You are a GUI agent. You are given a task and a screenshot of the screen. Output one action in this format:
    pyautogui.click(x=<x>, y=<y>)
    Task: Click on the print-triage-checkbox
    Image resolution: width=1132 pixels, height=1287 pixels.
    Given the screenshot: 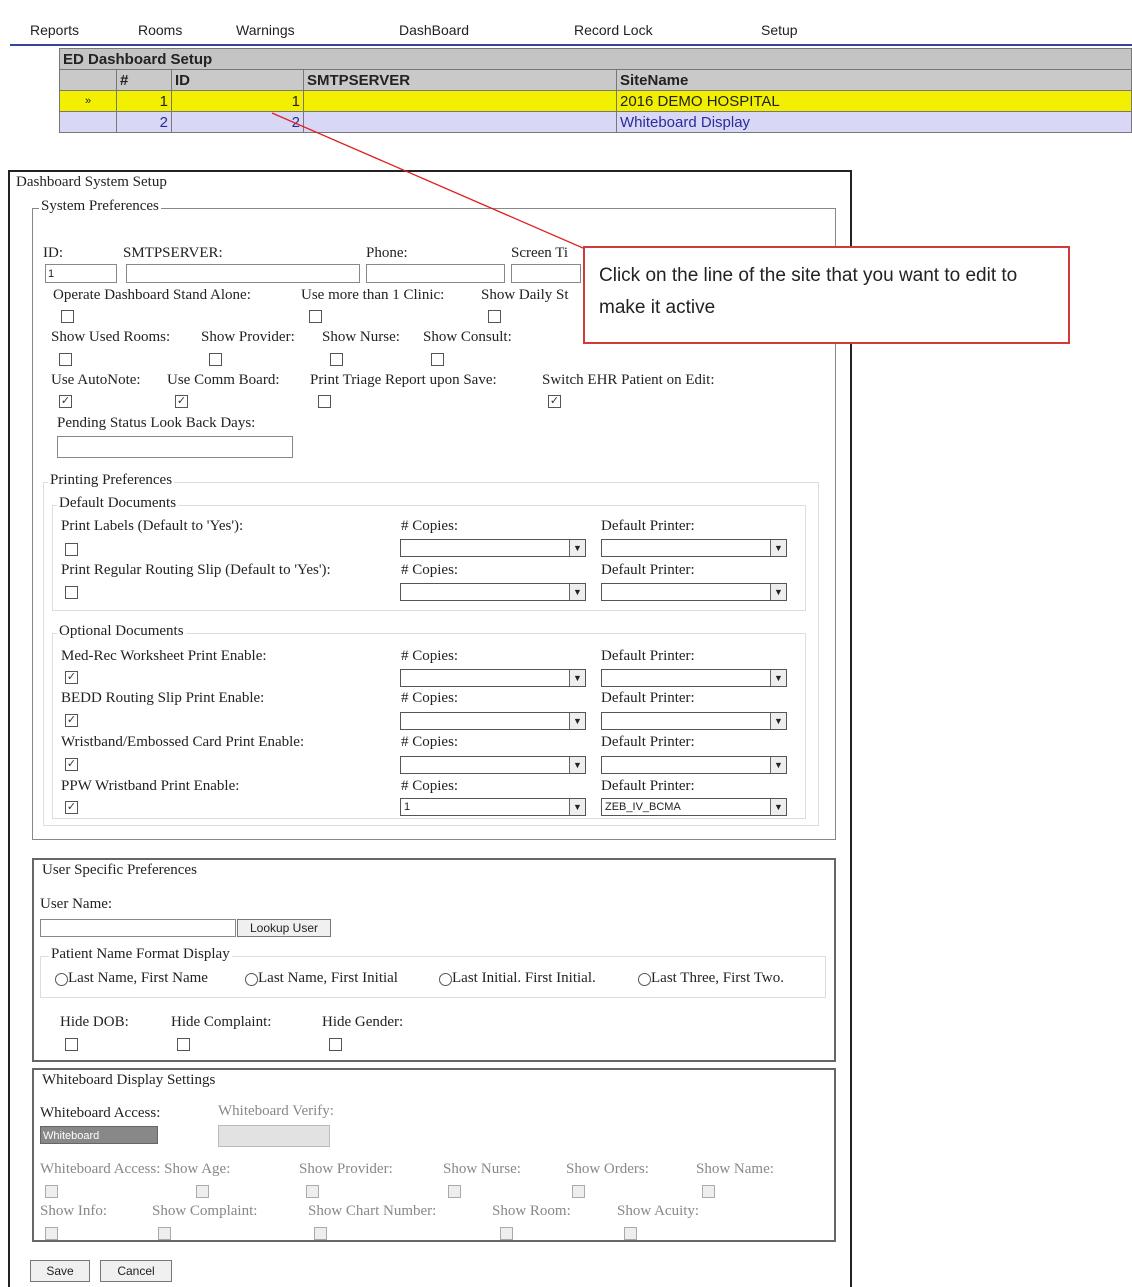 What is the action you would take?
    pyautogui.click(x=324, y=401)
    